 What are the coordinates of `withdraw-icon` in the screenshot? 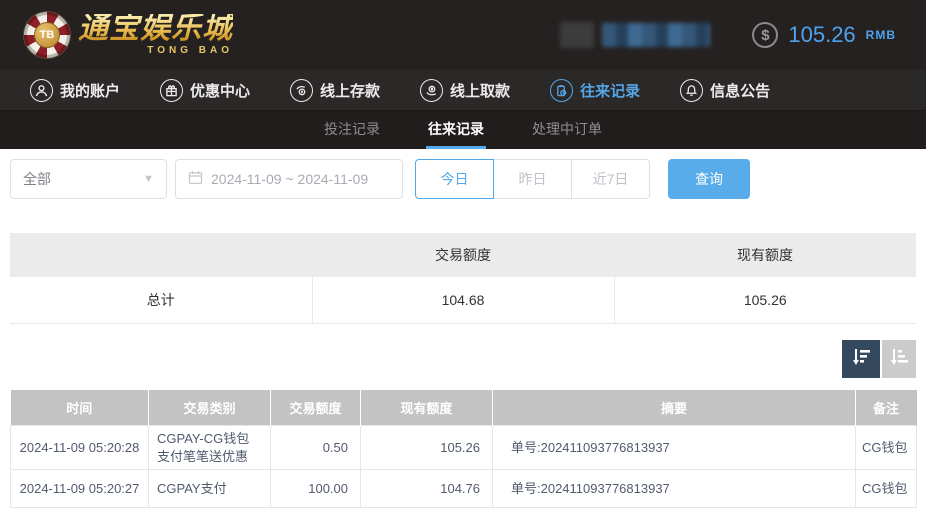 It's located at (432, 90).